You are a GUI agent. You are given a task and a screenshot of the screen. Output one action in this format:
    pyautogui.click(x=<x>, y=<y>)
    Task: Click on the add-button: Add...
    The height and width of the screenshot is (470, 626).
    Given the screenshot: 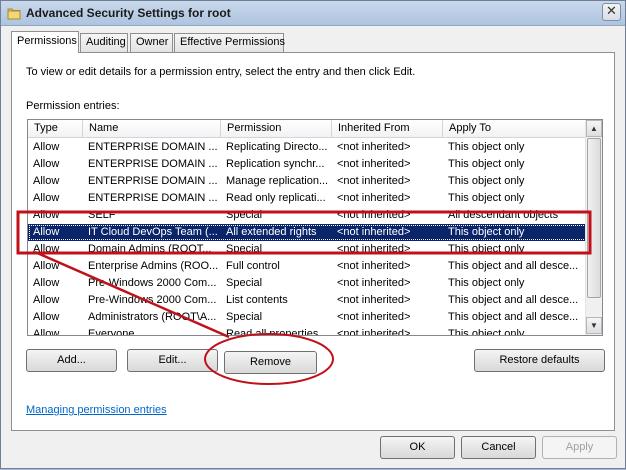 What is the action you would take?
    pyautogui.click(x=71, y=360)
    